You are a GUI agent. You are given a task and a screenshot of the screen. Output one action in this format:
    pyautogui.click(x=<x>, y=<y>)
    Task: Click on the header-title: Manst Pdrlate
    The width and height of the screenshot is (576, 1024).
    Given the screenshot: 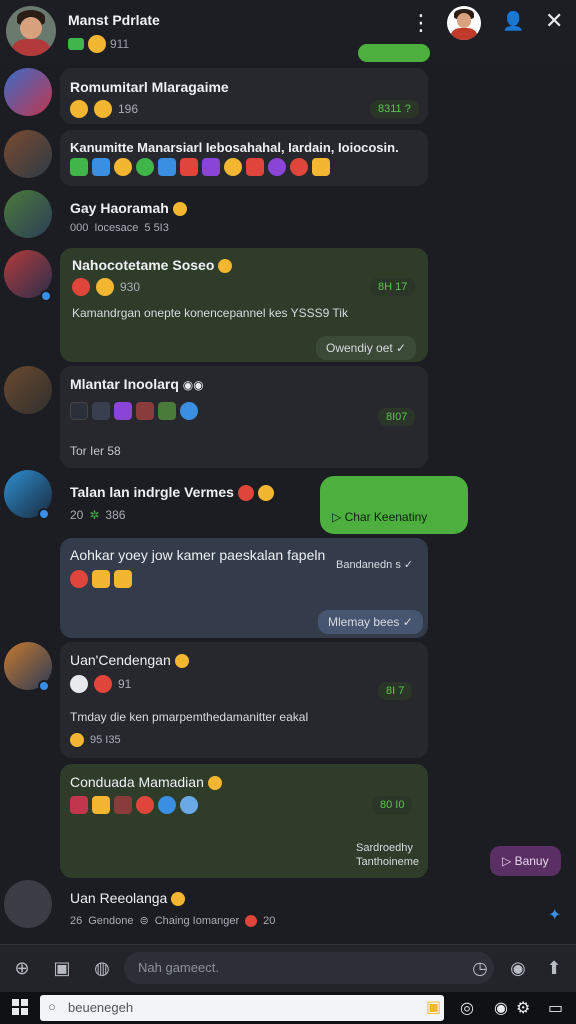 What is the action you would take?
    pyautogui.click(x=114, y=20)
    